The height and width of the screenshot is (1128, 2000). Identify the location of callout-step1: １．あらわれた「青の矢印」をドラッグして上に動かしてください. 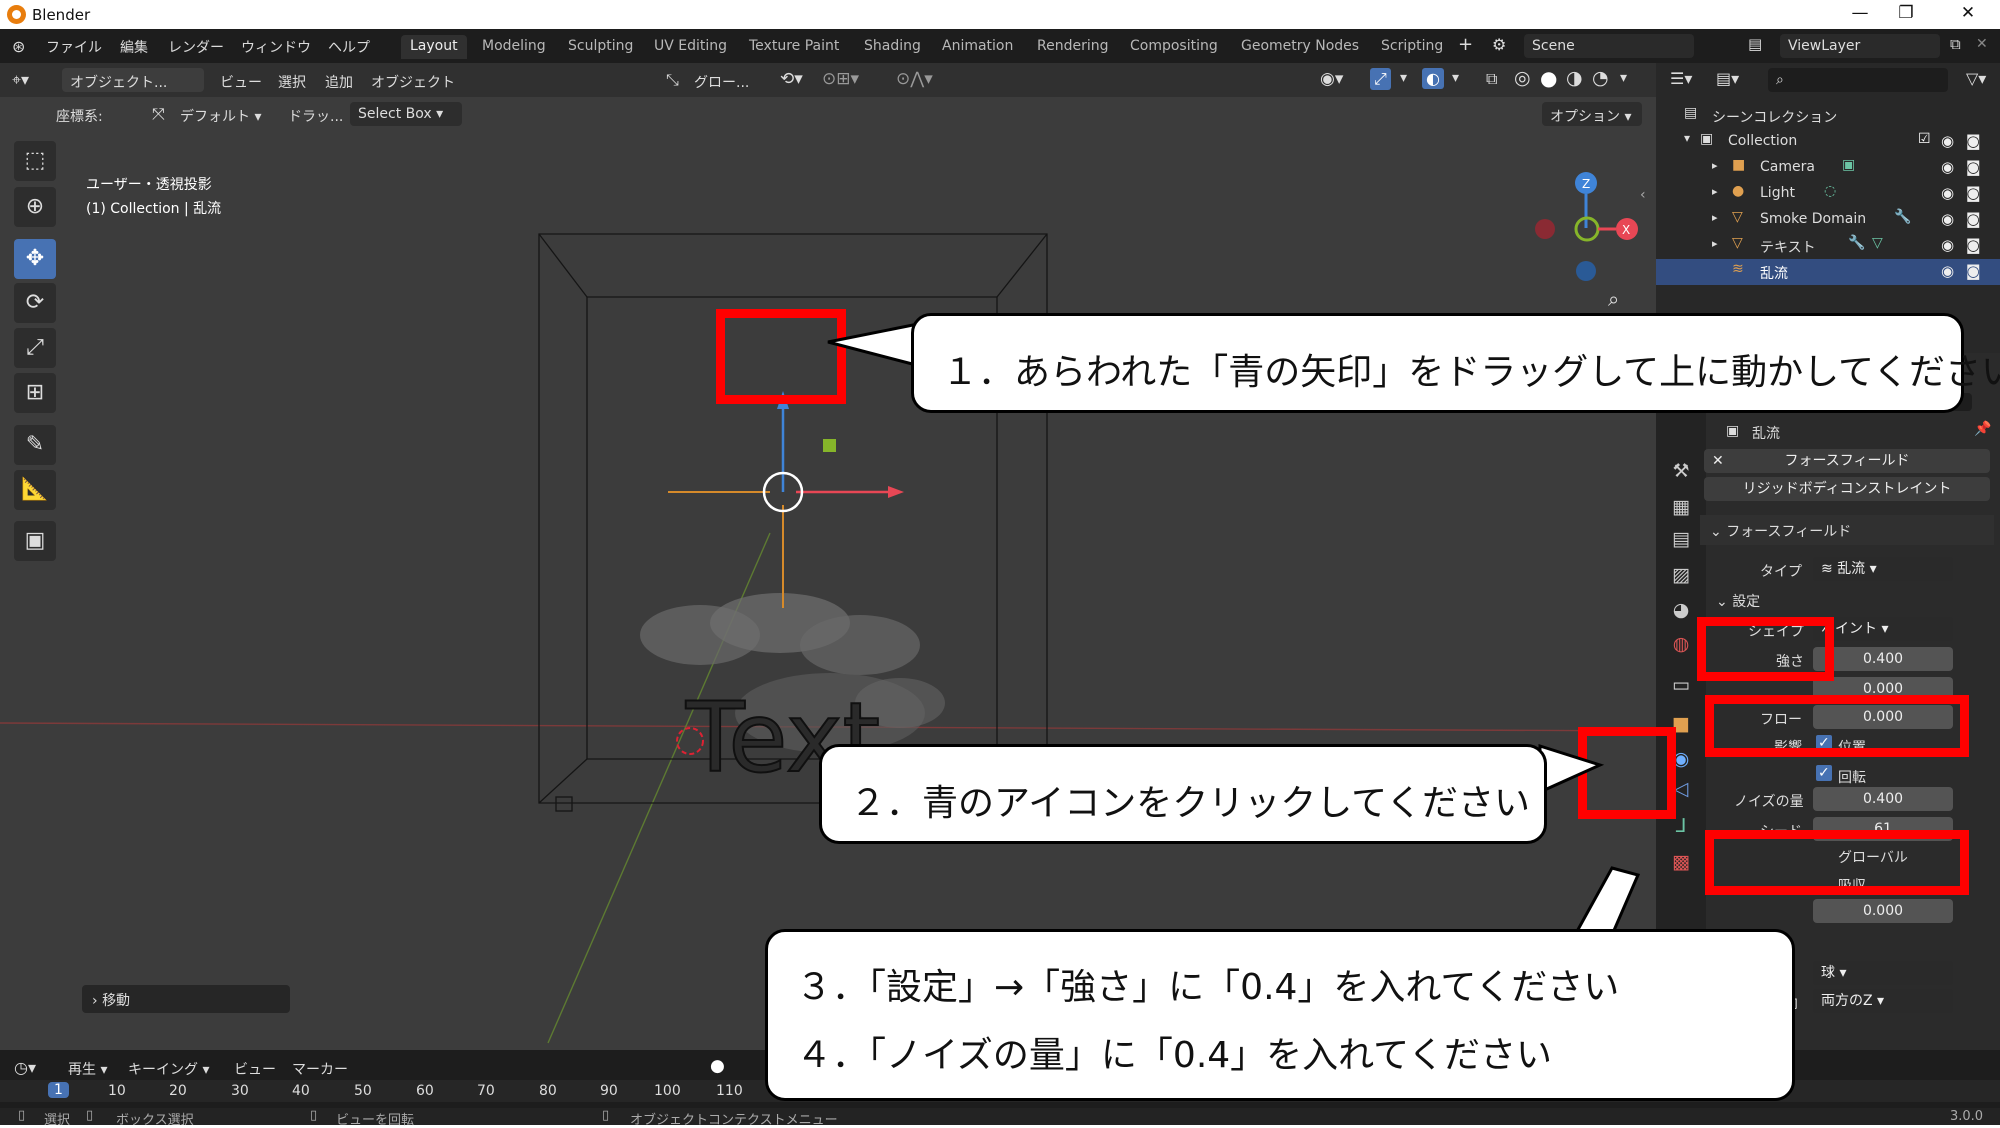
(1455, 363).